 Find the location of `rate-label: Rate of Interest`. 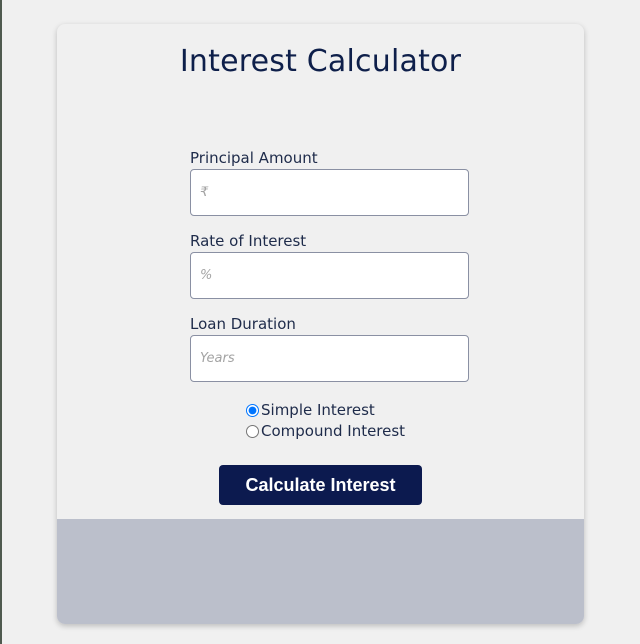

rate-label: Rate of Interest is located at coordinates (248, 241).